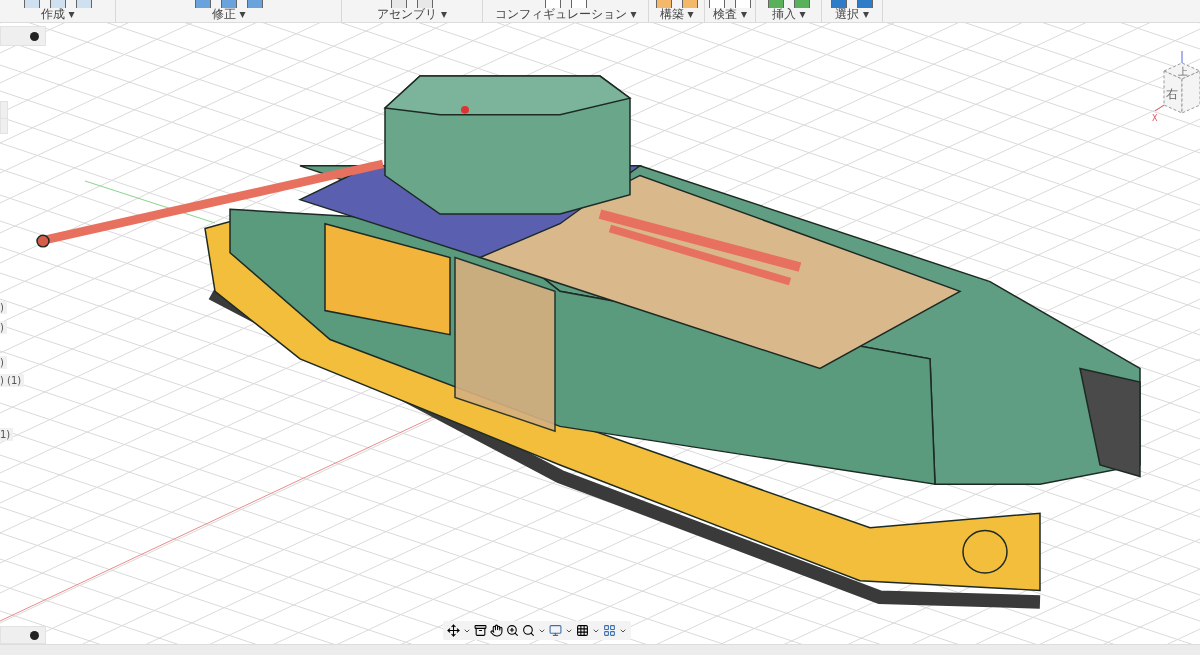 This screenshot has width=1200, height=655. Describe the element at coordinates (1183, 71) in the screenshot. I see `view-cube-face-label: 上` at that location.